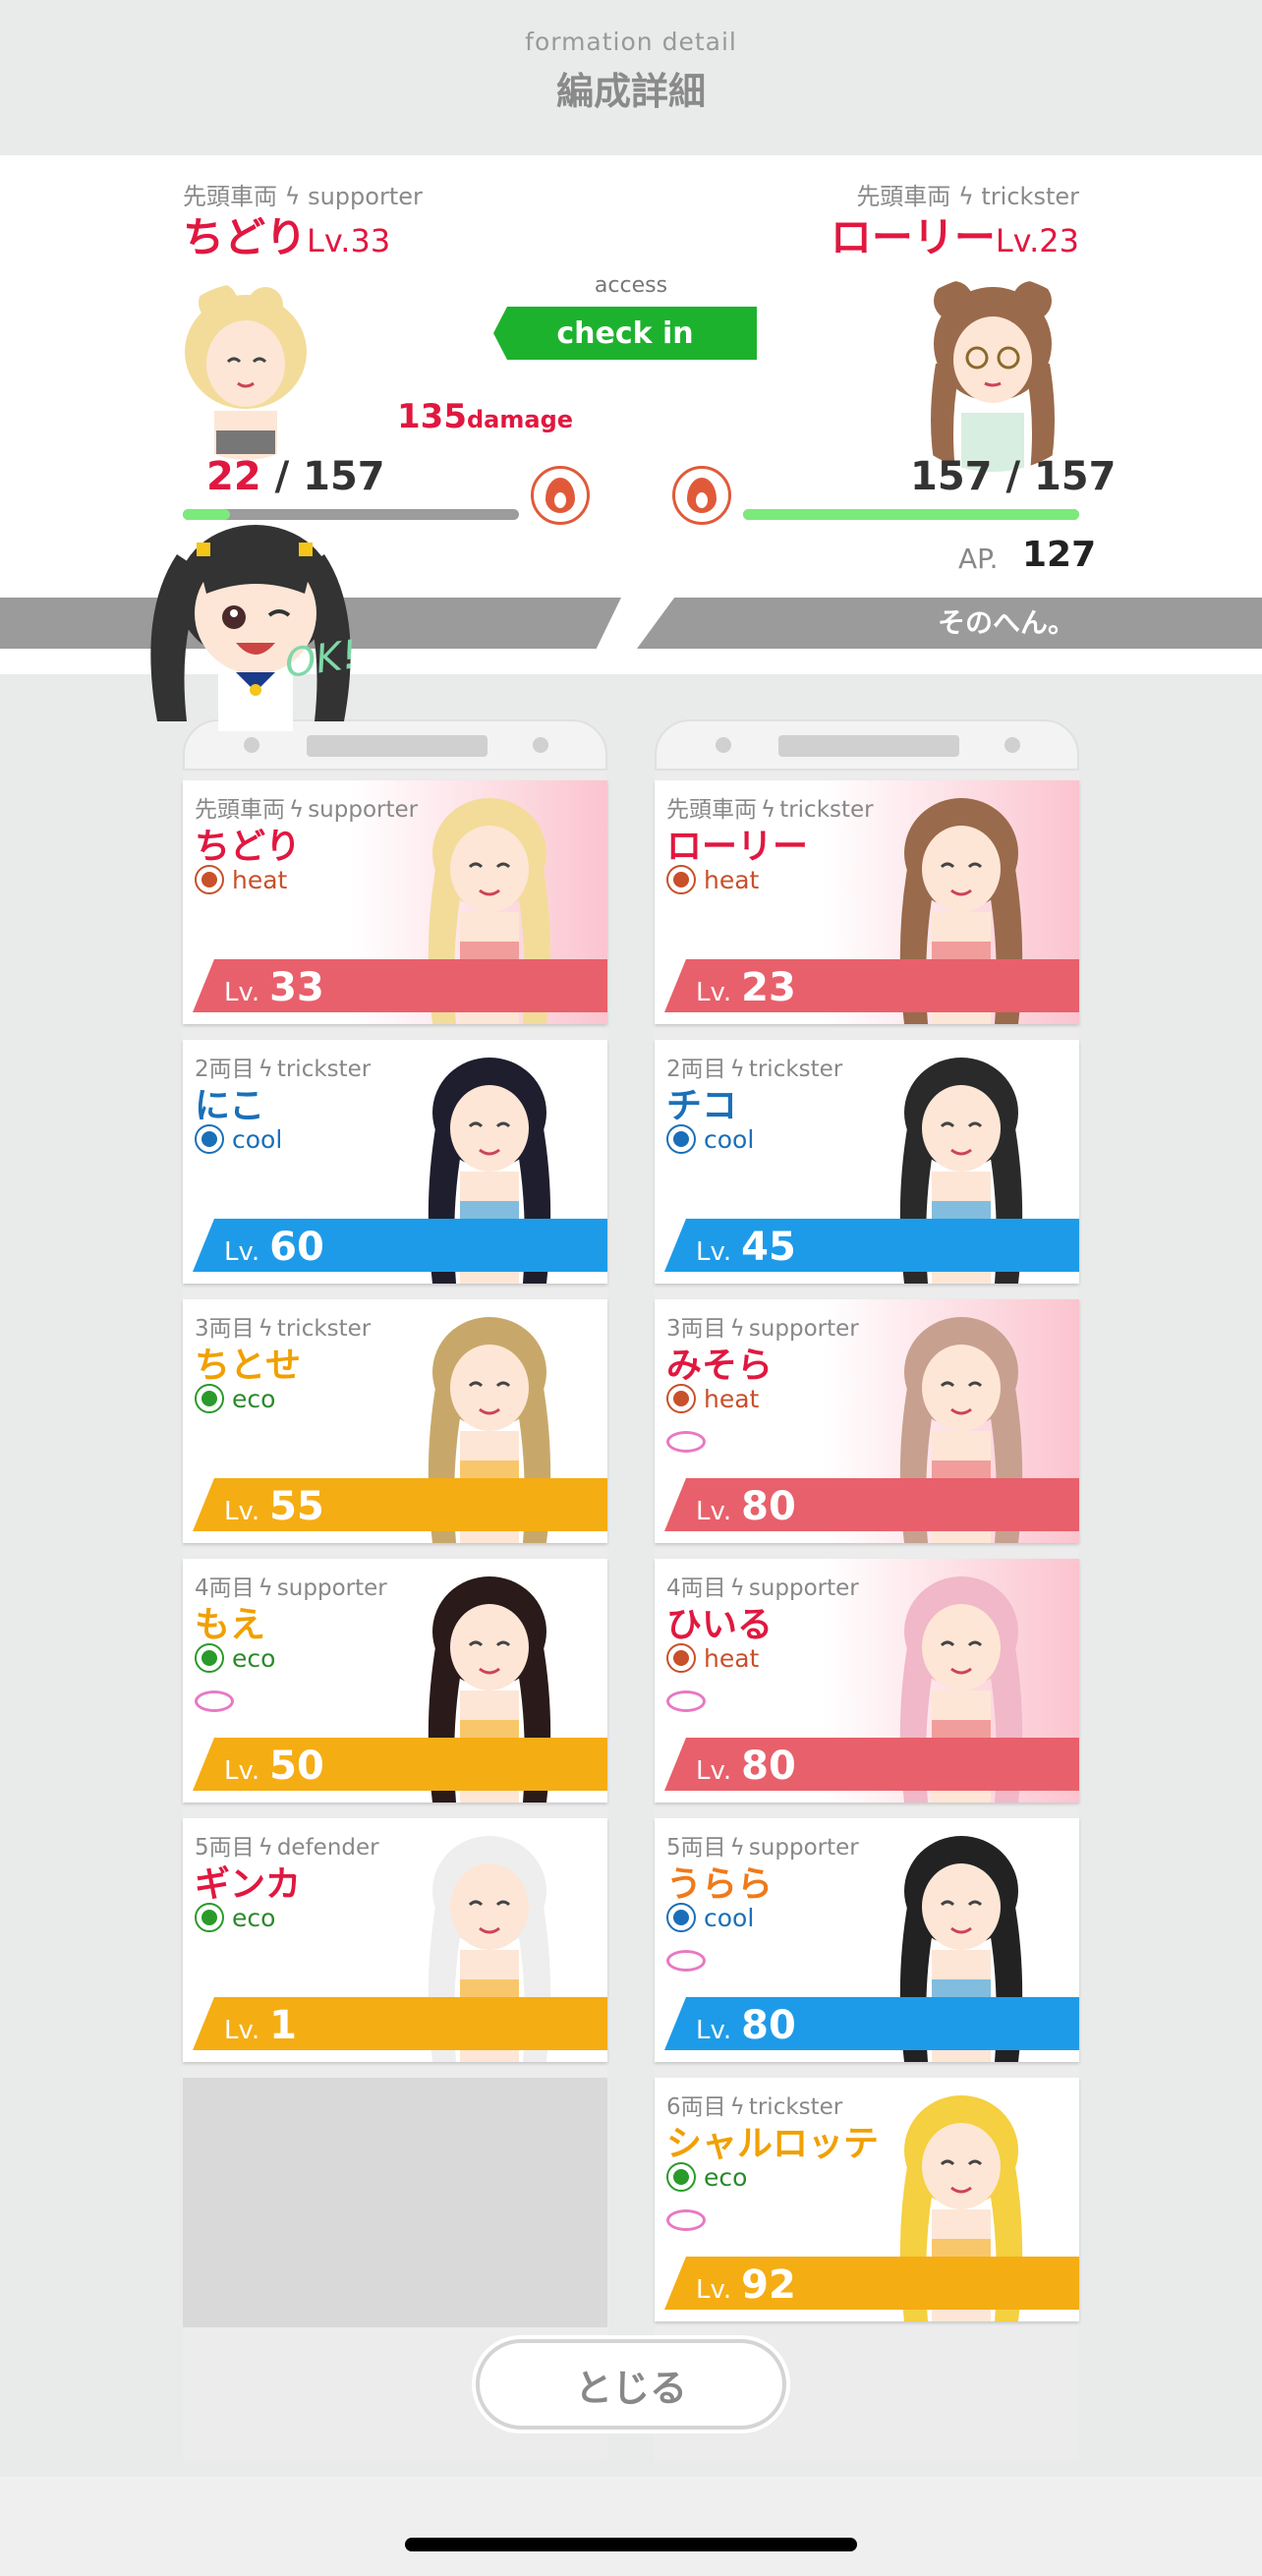 This screenshot has height=2576, width=1262. Describe the element at coordinates (867, 1681) in the screenshot. I see `formation-card: 4両目 ϟ supporter ひいる heat Lv. 80` at that location.